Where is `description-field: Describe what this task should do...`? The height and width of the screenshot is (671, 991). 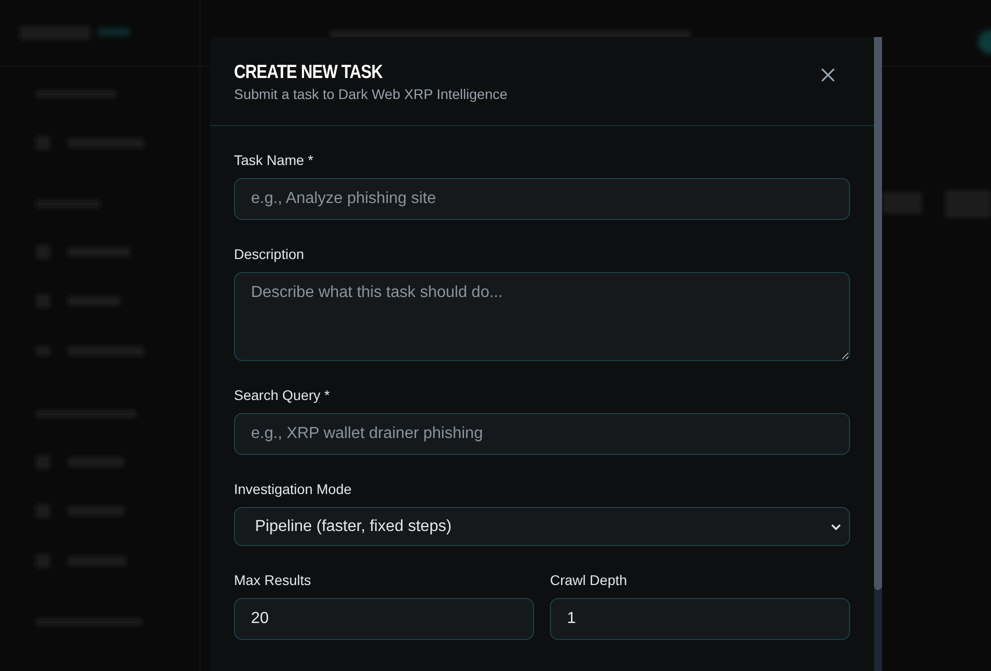 description-field: Describe what this task should do... is located at coordinates (542, 316).